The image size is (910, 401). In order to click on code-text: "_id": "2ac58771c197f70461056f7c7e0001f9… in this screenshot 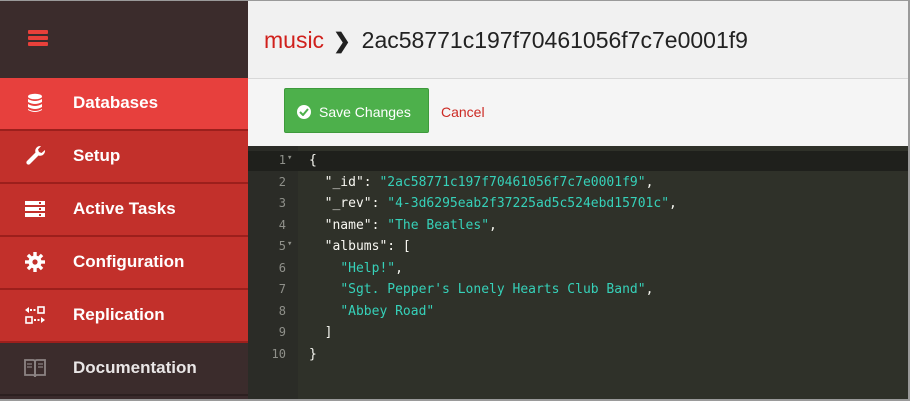, I will do `click(489, 182)`.